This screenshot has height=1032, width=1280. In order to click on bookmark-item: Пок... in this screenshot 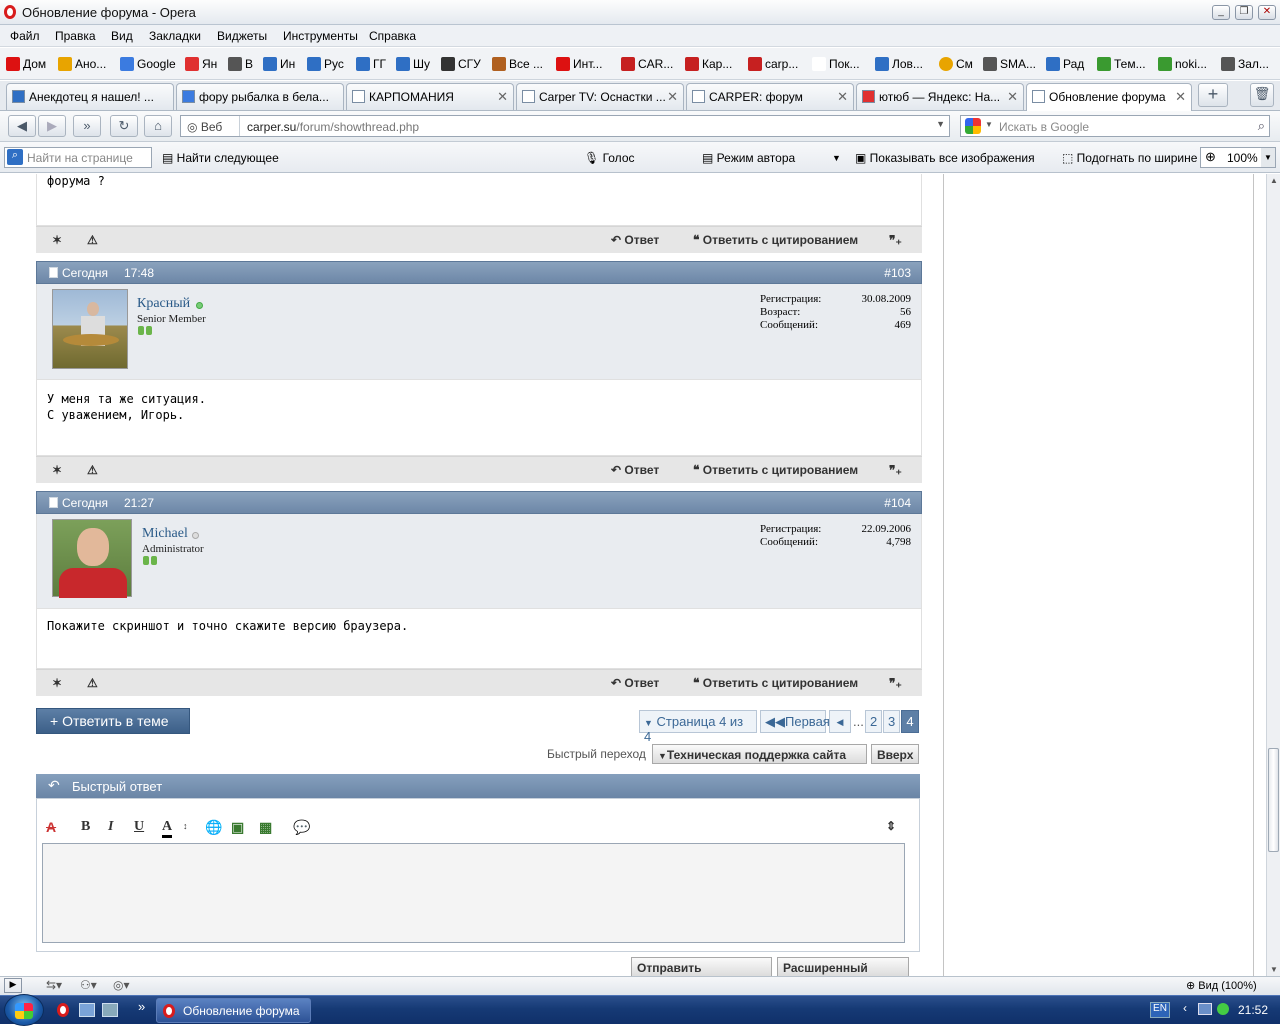, I will do `click(836, 64)`.